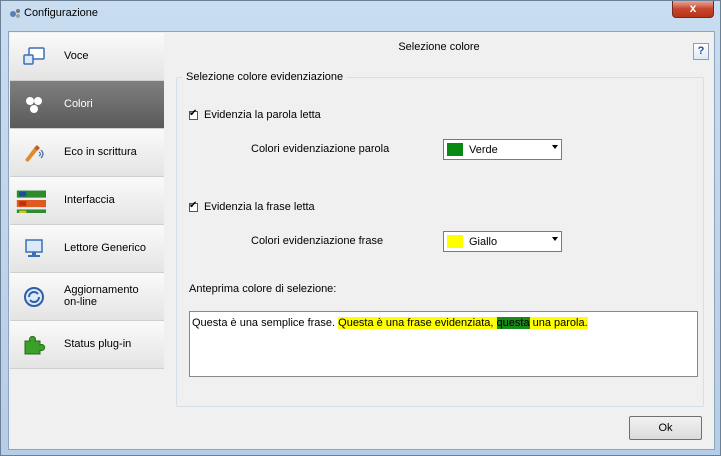 The width and height of the screenshot is (721, 456). Describe the element at coordinates (455, 149) in the screenshot. I see `word-color-swatch` at that location.